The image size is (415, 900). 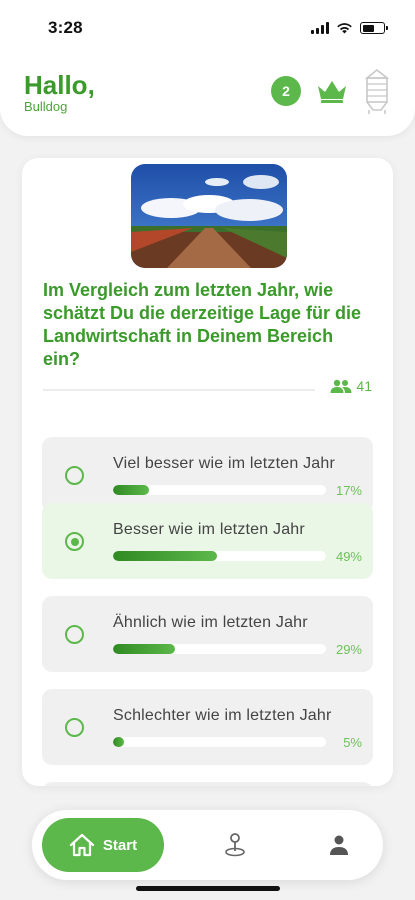 I want to click on option-percent: 49%, so click(x=348, y=556).